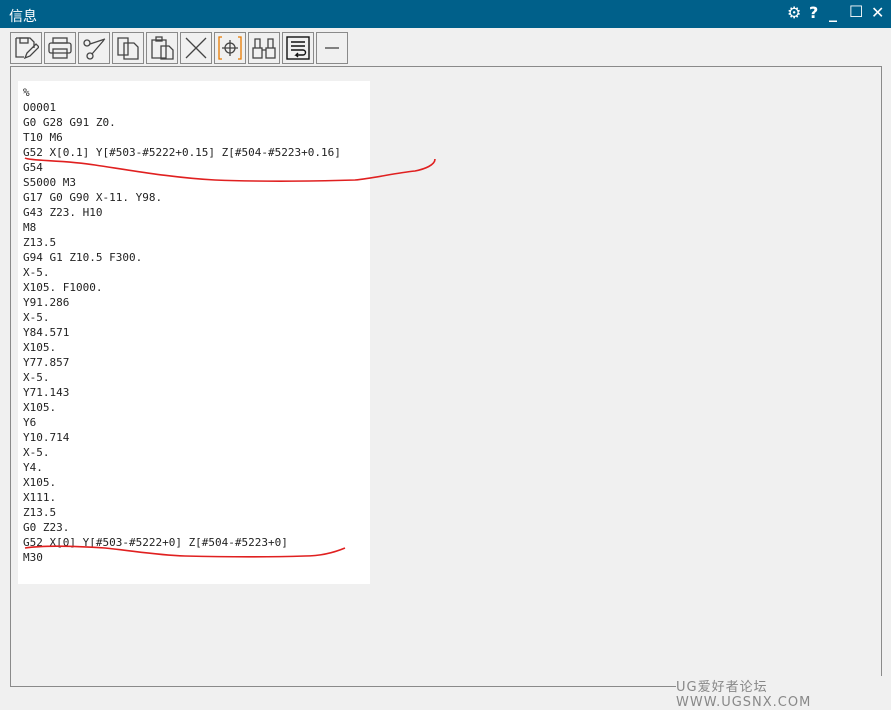 Image resolution: width=891 pixels, height=710 pixels. I want to click on wrap-text-button, so click(298, 48).